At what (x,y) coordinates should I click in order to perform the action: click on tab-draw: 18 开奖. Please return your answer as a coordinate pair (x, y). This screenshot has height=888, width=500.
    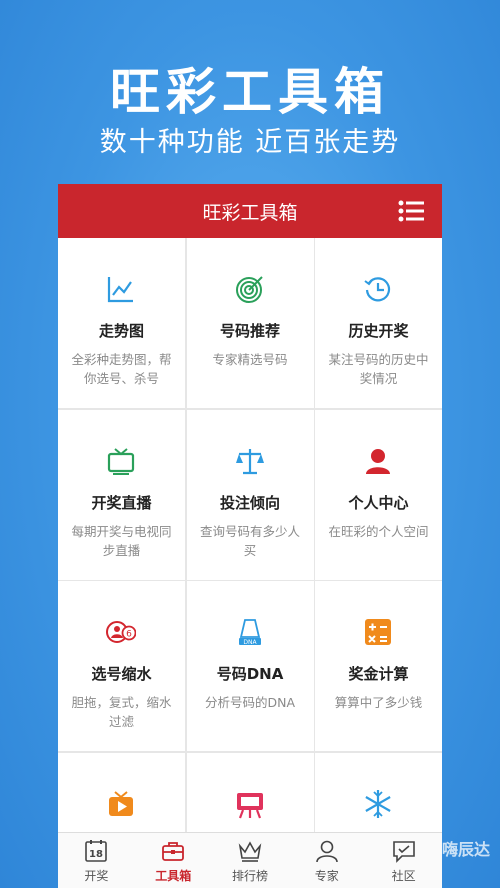
    Looking at the image, I should click on (96, 860).